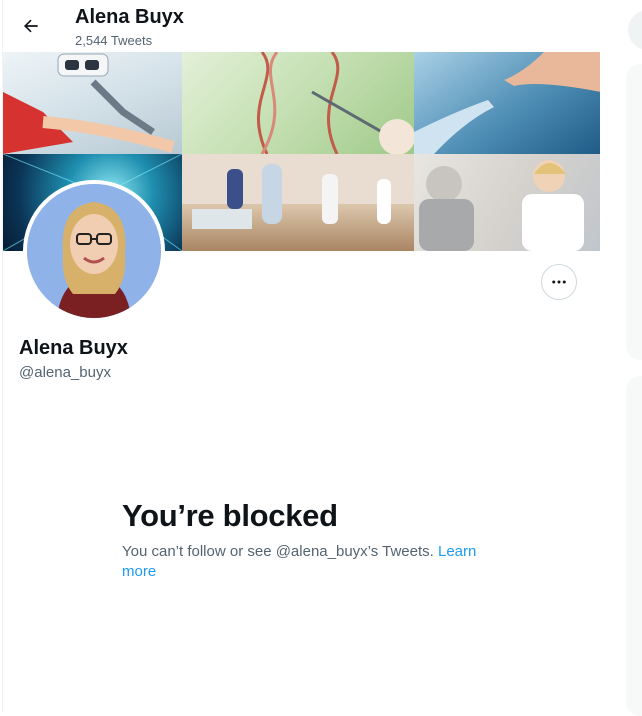 Image resolution: width=642 pixels, height=716 pixels. What do you see at coordinates (298, 103) in the screenshot?
I see `banner-photo-dna` at bounding box center [298, 103].